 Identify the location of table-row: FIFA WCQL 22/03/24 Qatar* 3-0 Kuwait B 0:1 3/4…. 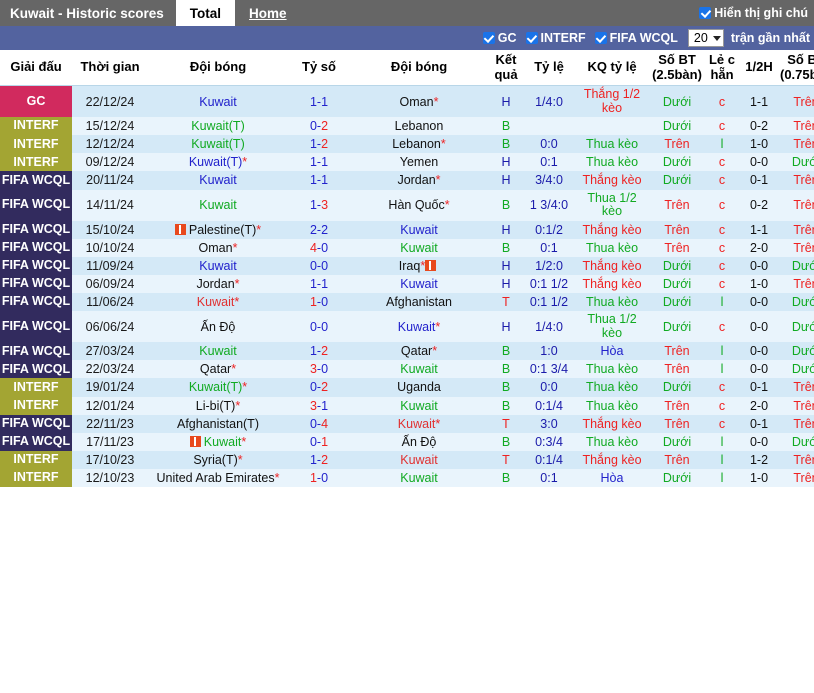
(407, 369).